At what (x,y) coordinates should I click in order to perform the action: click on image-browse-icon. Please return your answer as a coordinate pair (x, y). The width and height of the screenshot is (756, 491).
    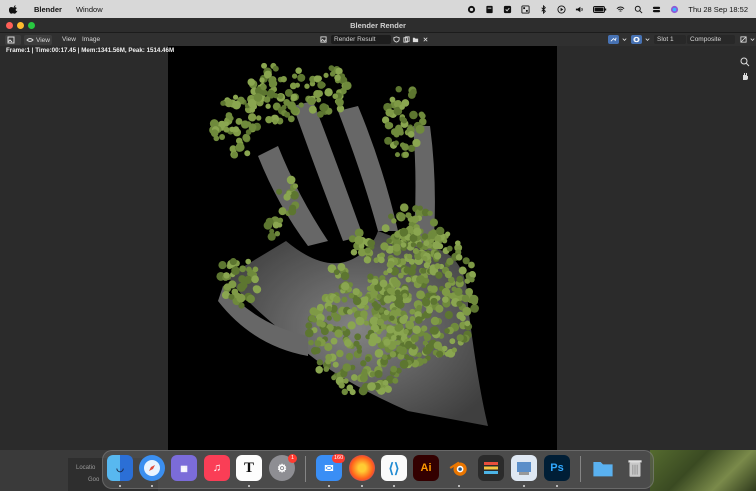
    Looking at the image, I should click on (323, 39).